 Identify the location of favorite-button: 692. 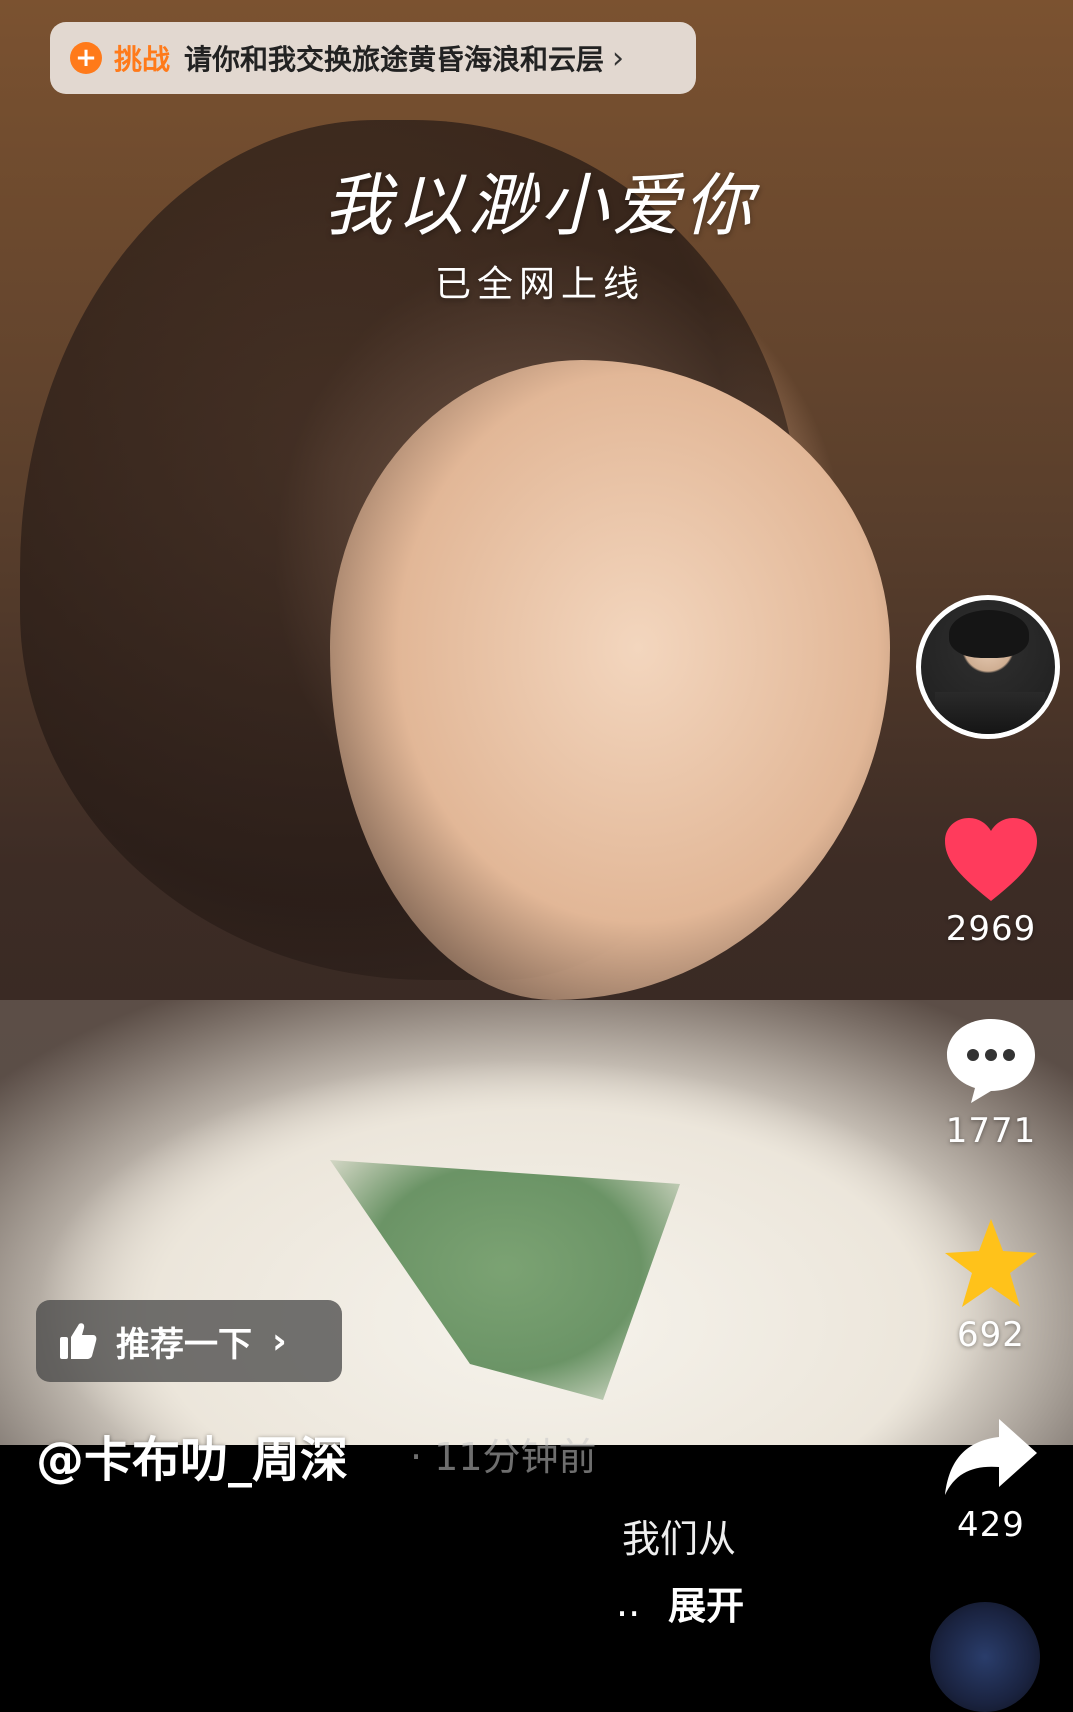
(991, 1285).